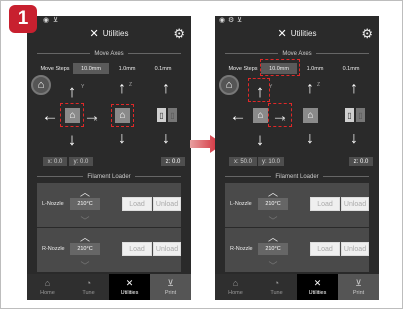 This screenshot has height=309, width=403. What do you see at coordinates (23, 19) in the screenshot?
I see `step-badge: 1` at bounding box center [23, 19].